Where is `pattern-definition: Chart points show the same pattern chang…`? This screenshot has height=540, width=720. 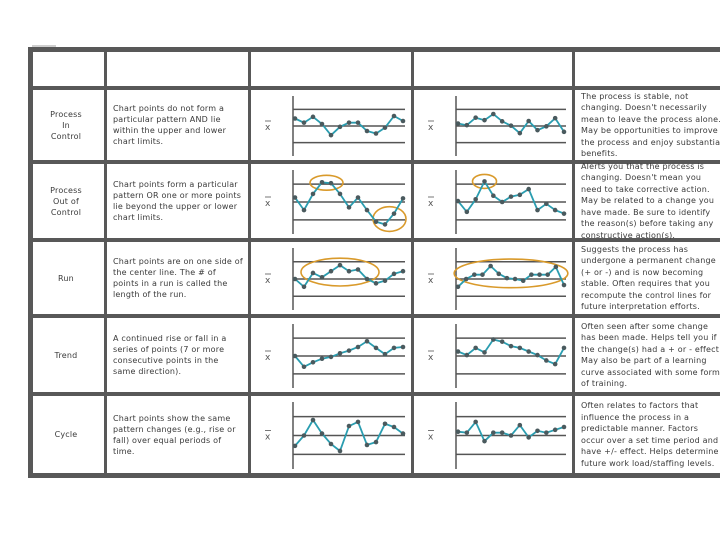
pattern-definition: Chart points show the same pattern chang… is located at coordinates (174, 434).